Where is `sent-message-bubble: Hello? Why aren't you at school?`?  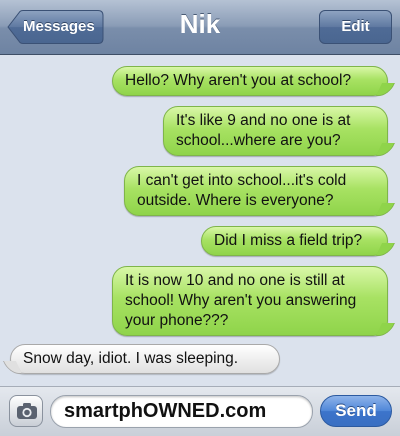
sent-message-bubble: Hello? Why aren't you at school? is located at coordinates (250, 81).